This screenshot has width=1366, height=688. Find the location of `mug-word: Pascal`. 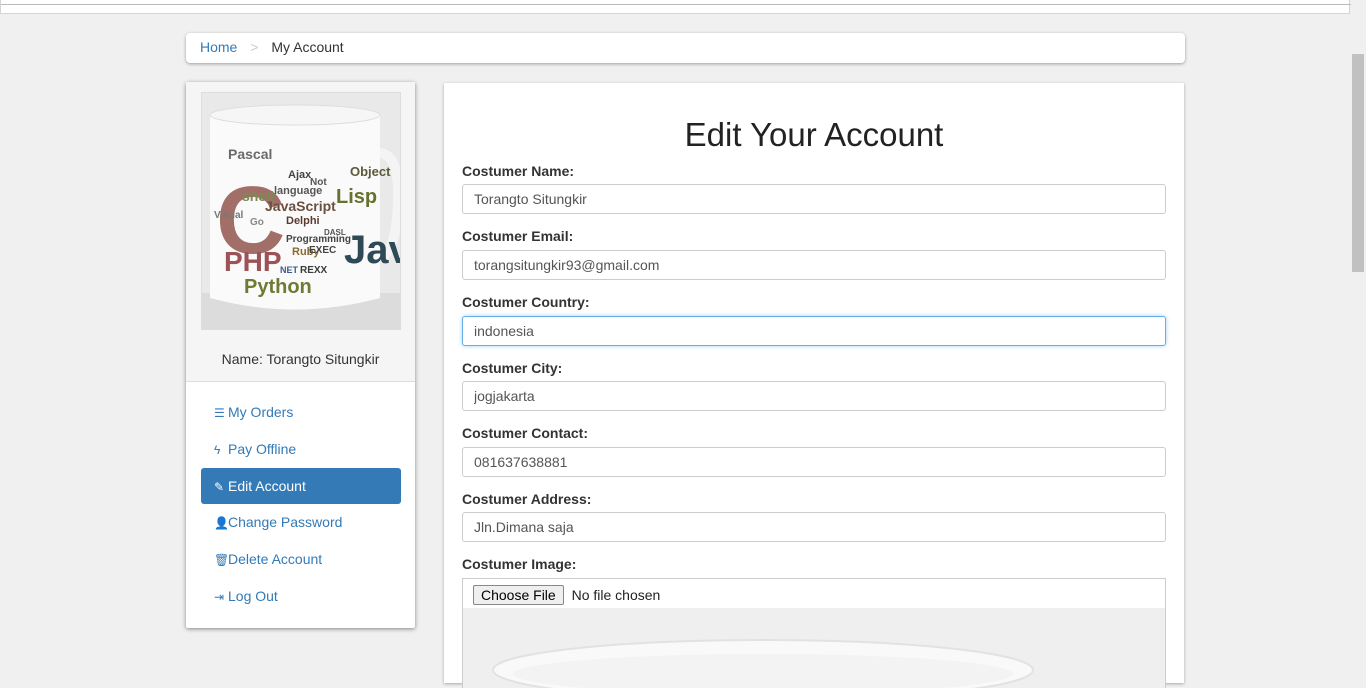

mug-word: Pascal is located at coordinates (250, 154).